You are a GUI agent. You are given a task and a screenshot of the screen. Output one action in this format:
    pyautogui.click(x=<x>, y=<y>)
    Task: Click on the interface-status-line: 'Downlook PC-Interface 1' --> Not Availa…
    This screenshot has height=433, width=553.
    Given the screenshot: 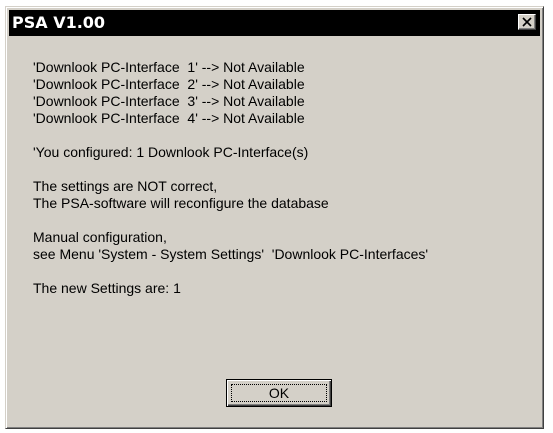 What is the action you would take?
    pyautogui.click(x=169, y=67)
    